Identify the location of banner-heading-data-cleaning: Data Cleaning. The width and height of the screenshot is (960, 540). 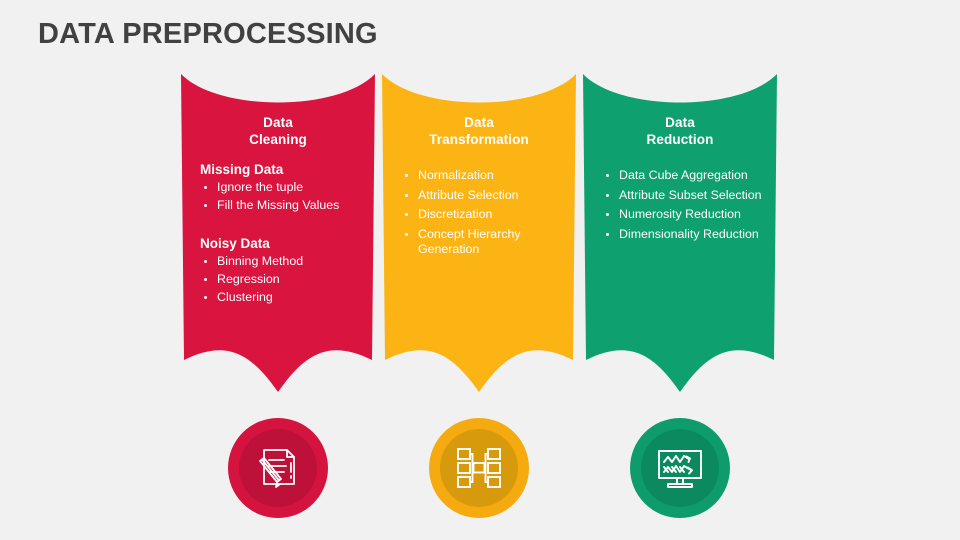
(278, 109).